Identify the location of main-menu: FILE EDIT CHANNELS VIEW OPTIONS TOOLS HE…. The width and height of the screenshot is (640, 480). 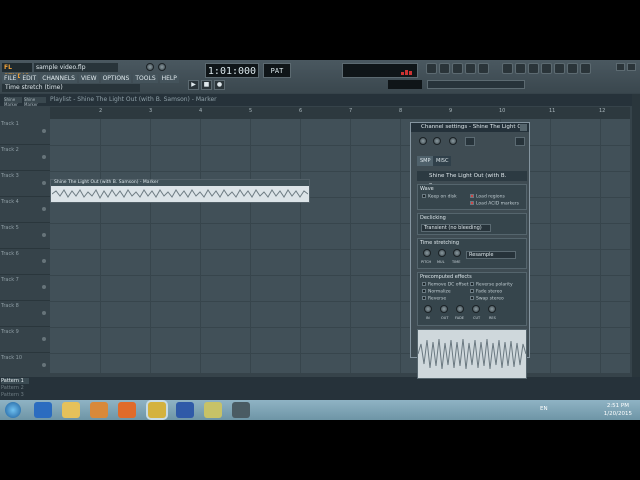
(90, 78).